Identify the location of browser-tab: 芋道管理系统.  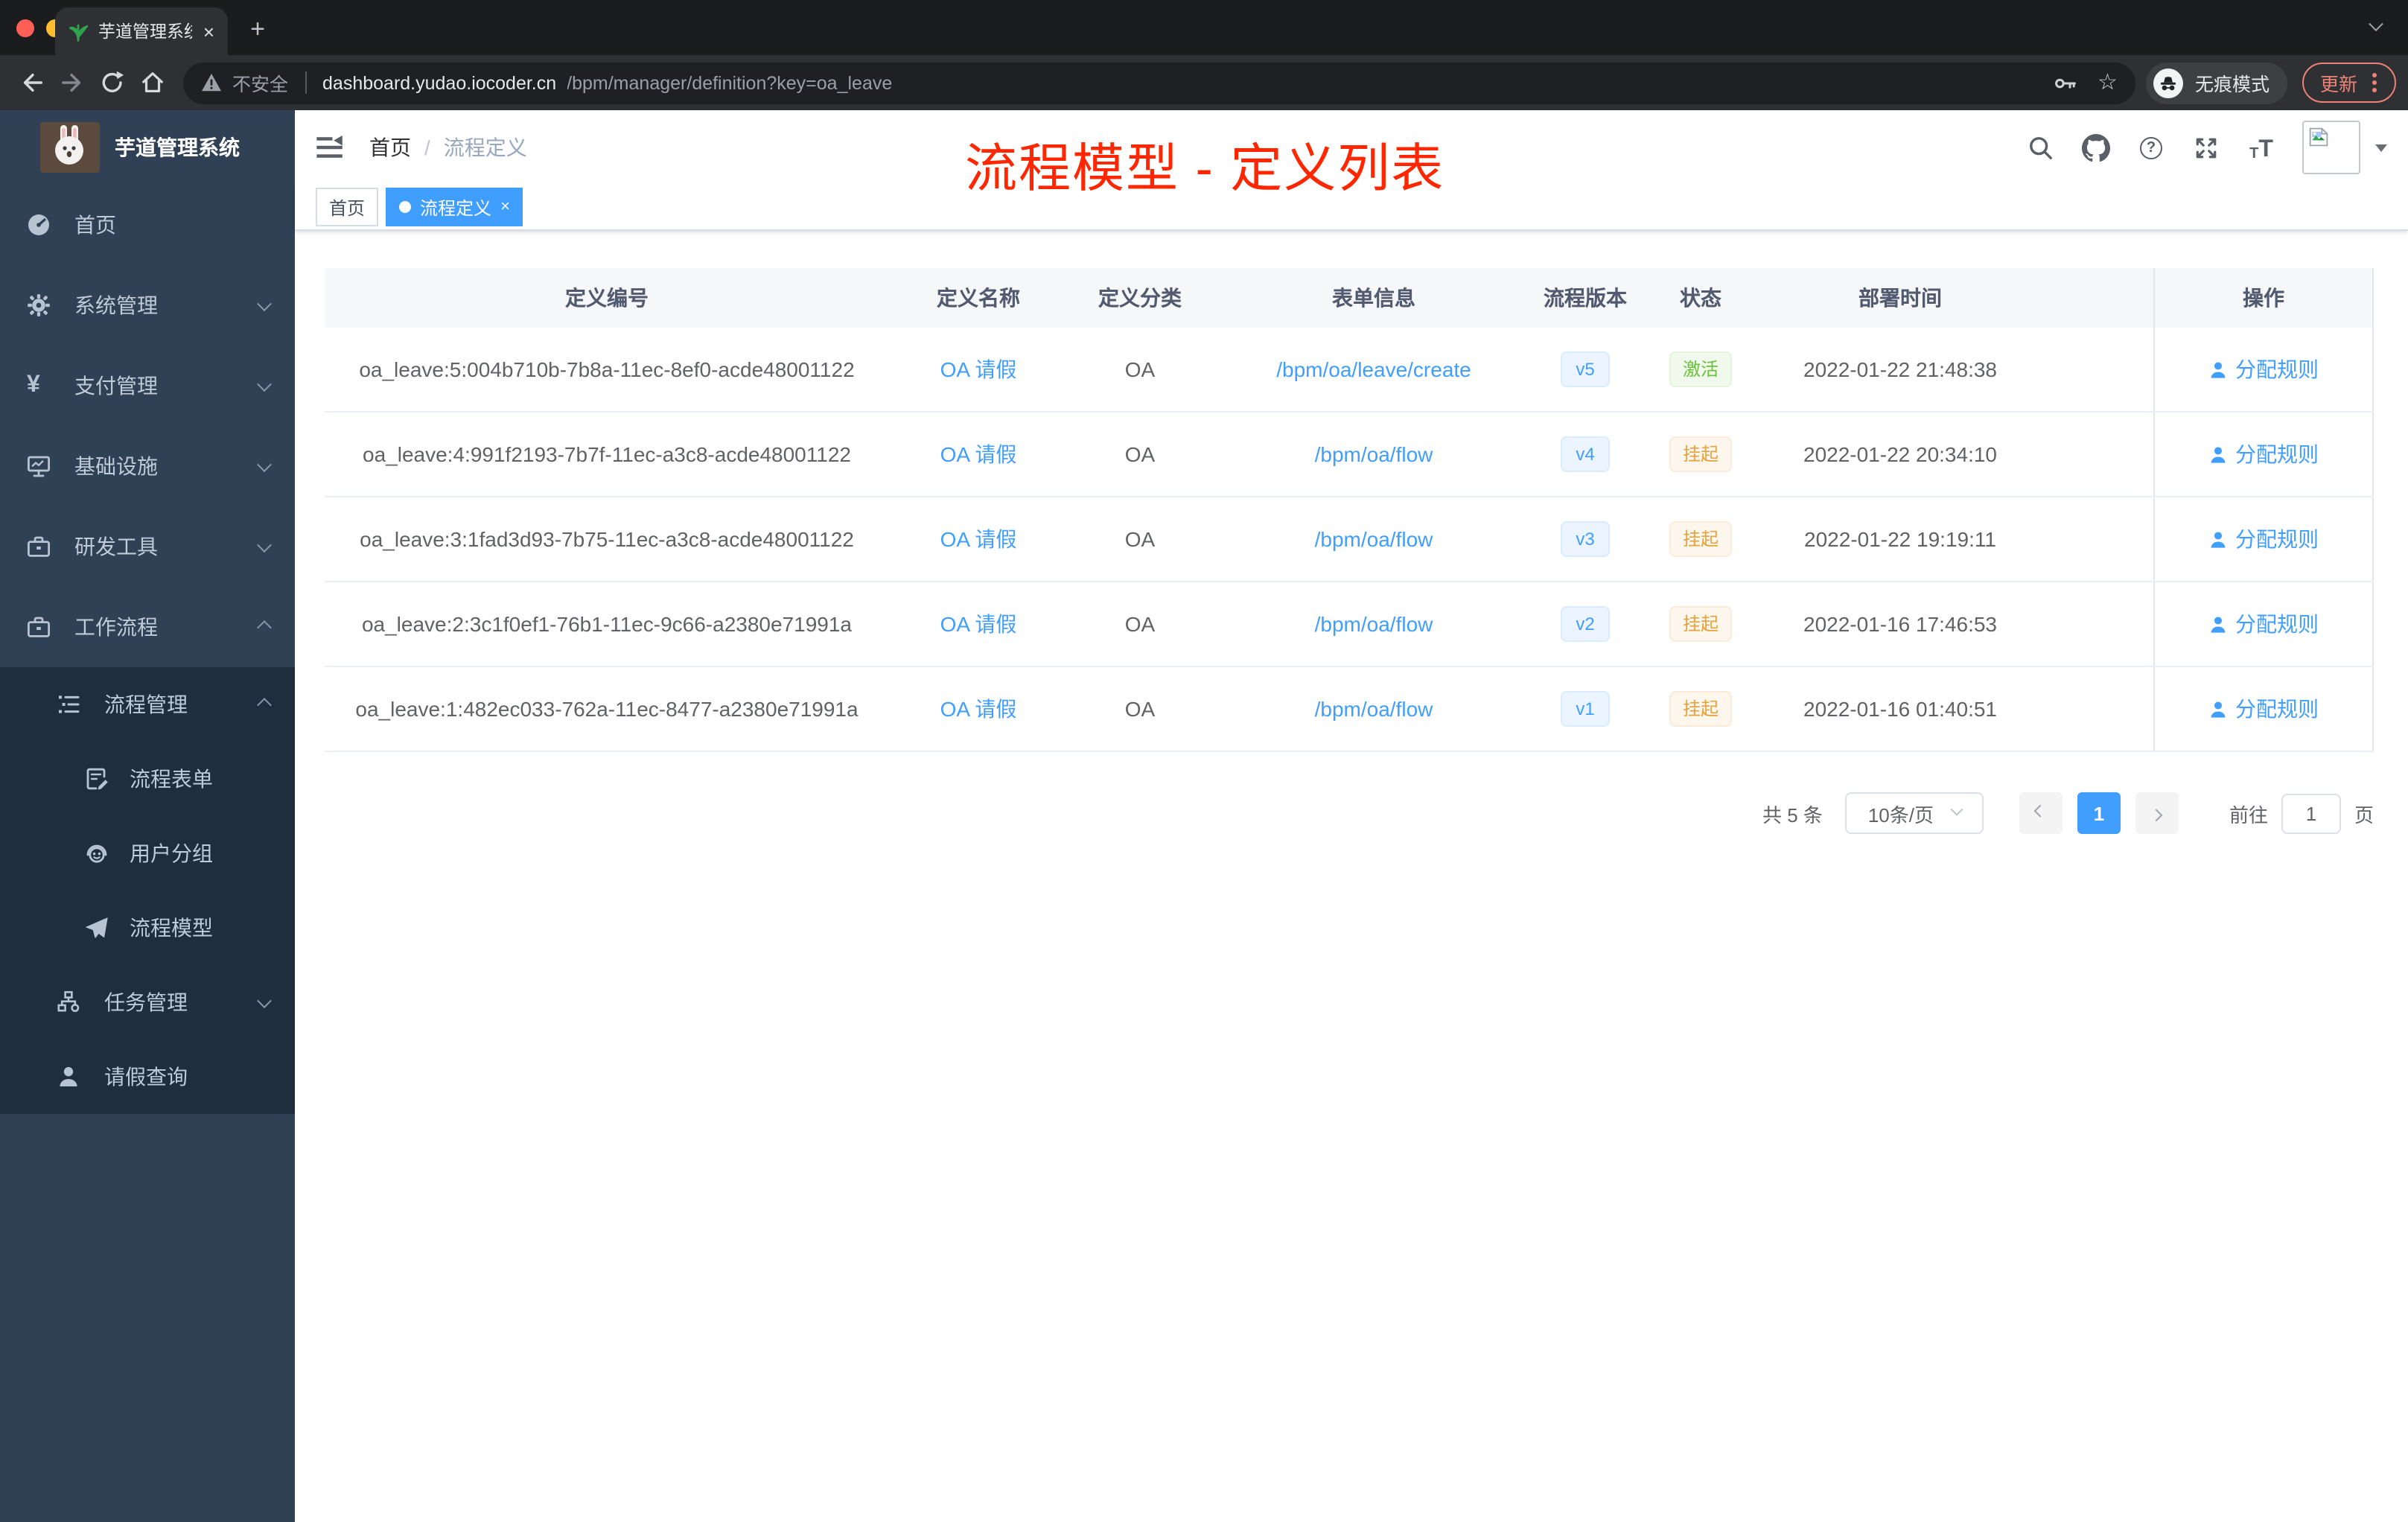
(141, 31).